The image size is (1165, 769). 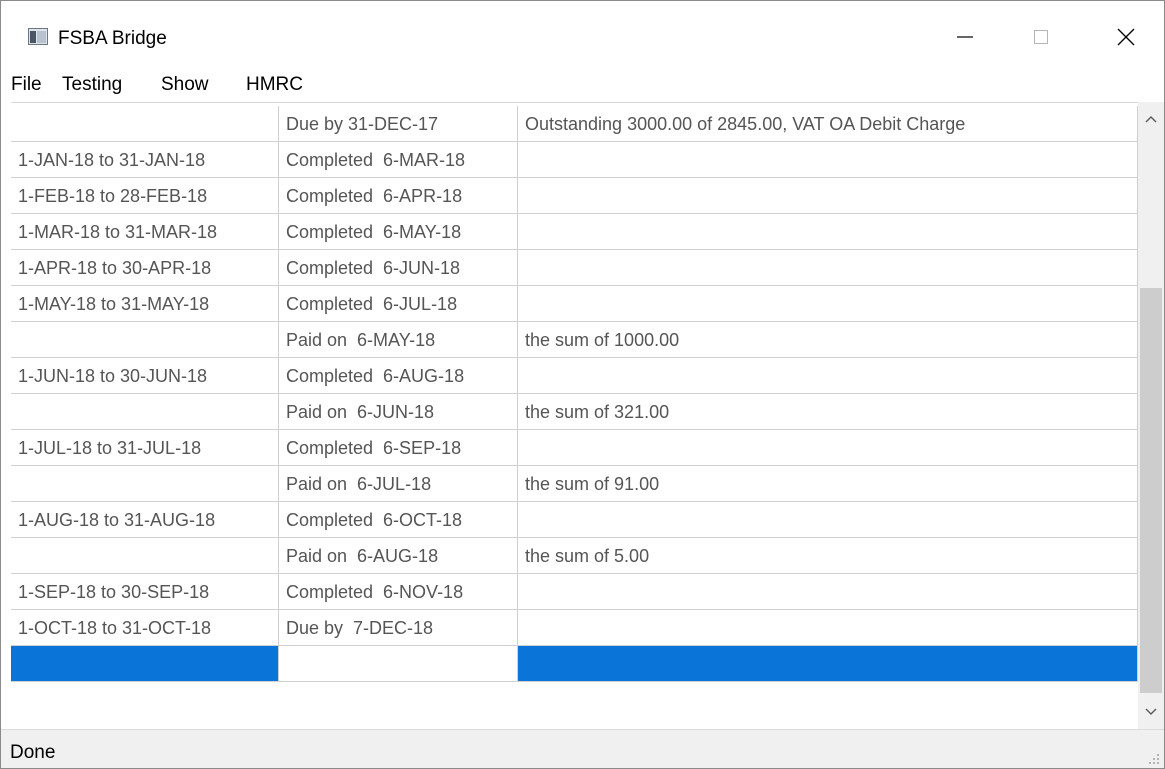 I want to click on app-window-icon, so click(x=38, y=36).